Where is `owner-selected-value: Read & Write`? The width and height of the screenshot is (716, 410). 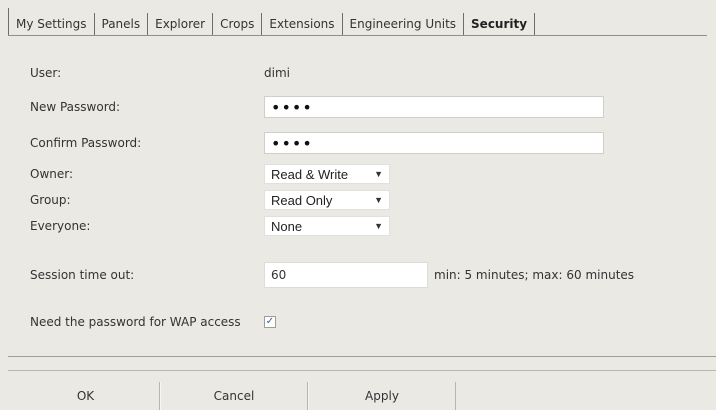
owner-selected-value: Read & Write is located at coordinates (310, 174).